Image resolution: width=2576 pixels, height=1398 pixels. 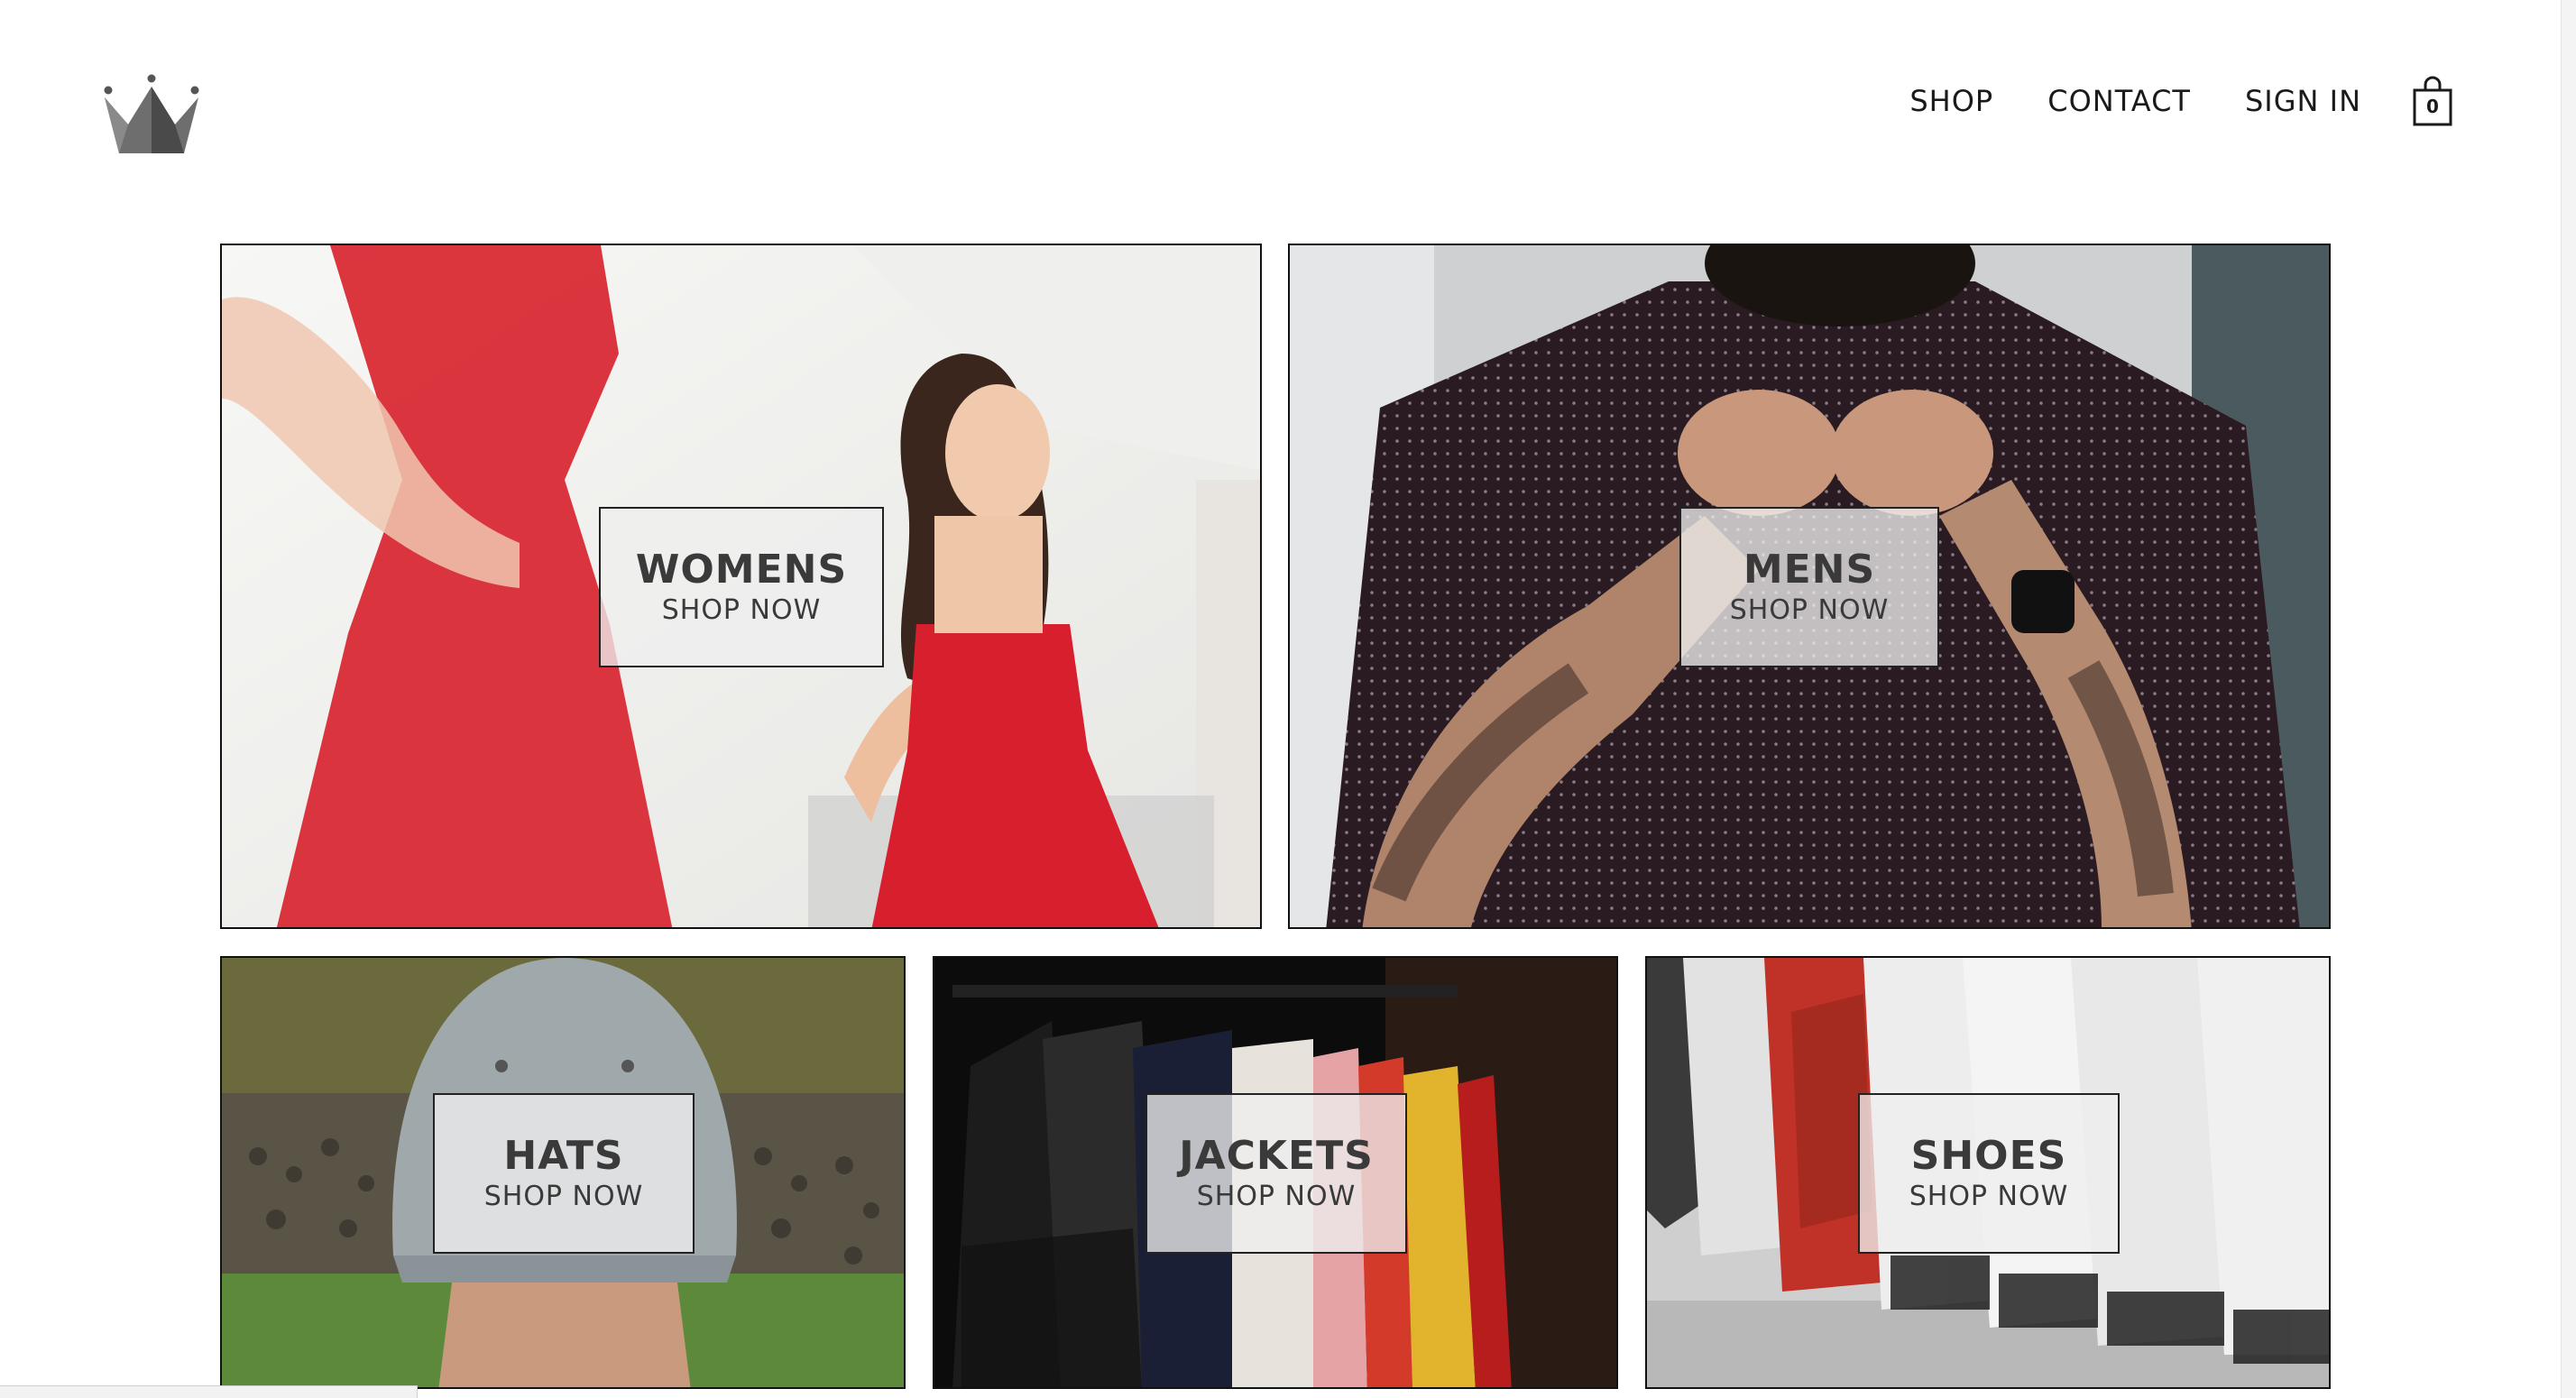 What do you see at coordinates (2119, 101) in the screenshot?
I see `nav-contact-link: CONTACT` at bounding box center [2119, 101].